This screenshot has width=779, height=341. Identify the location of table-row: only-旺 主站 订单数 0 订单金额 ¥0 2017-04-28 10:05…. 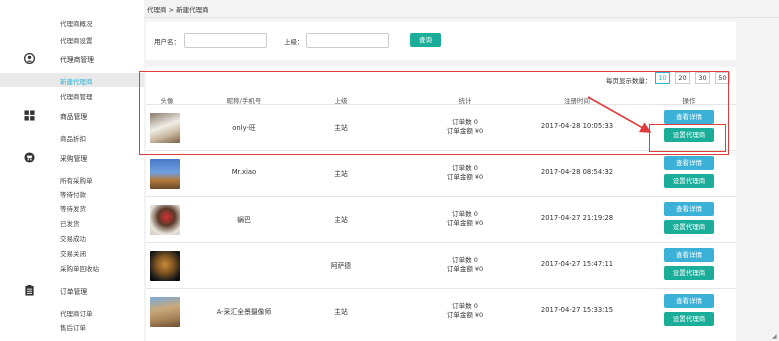
(441, 127).